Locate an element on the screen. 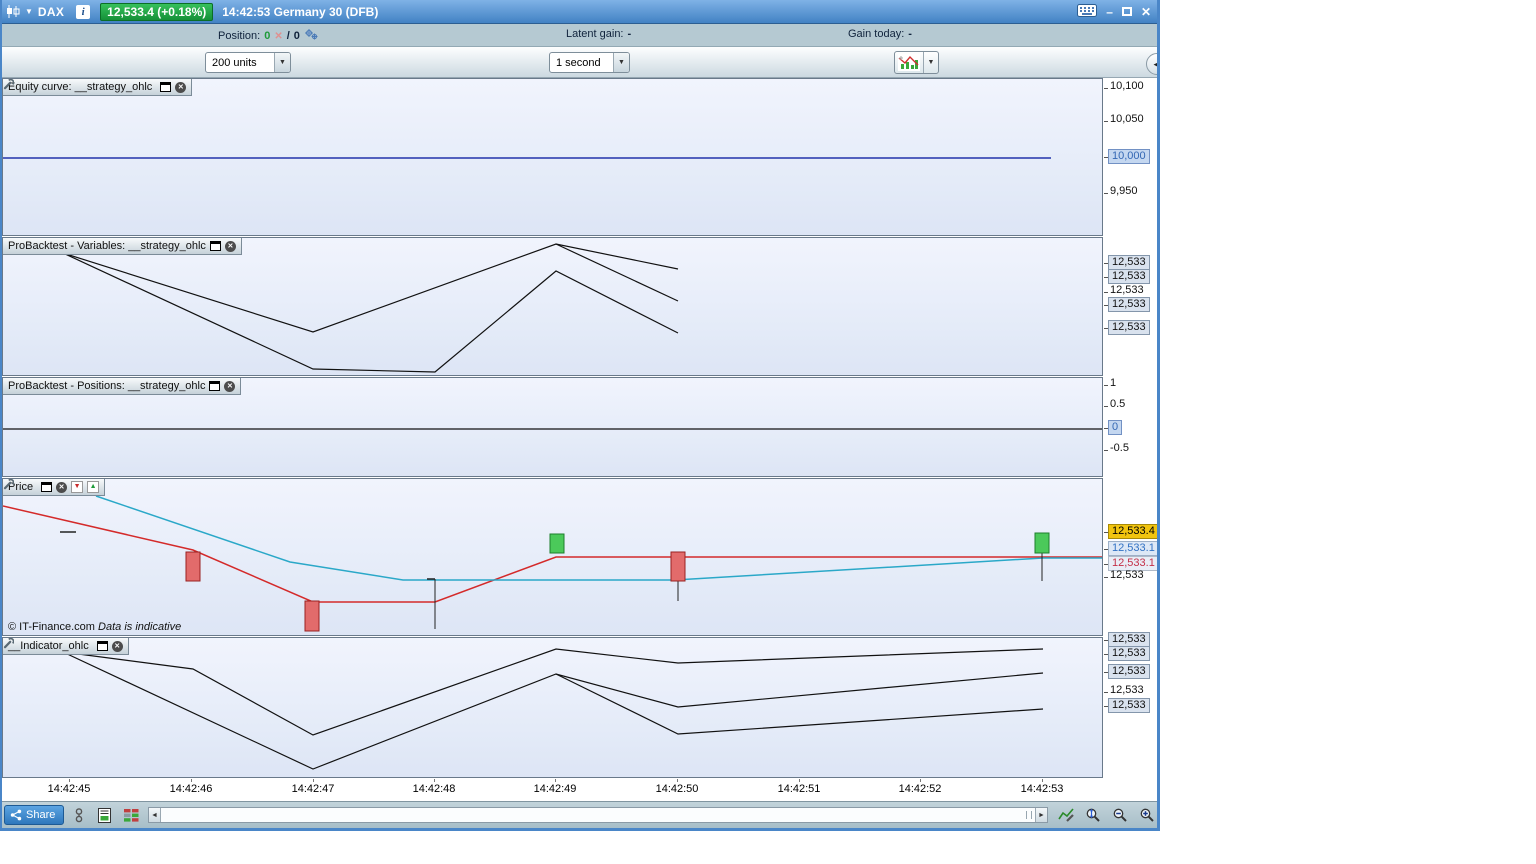 The image size is (1536, 864). price-panel-header: Price ✕ ▼ ▲ is located at coordinates (54, 487).